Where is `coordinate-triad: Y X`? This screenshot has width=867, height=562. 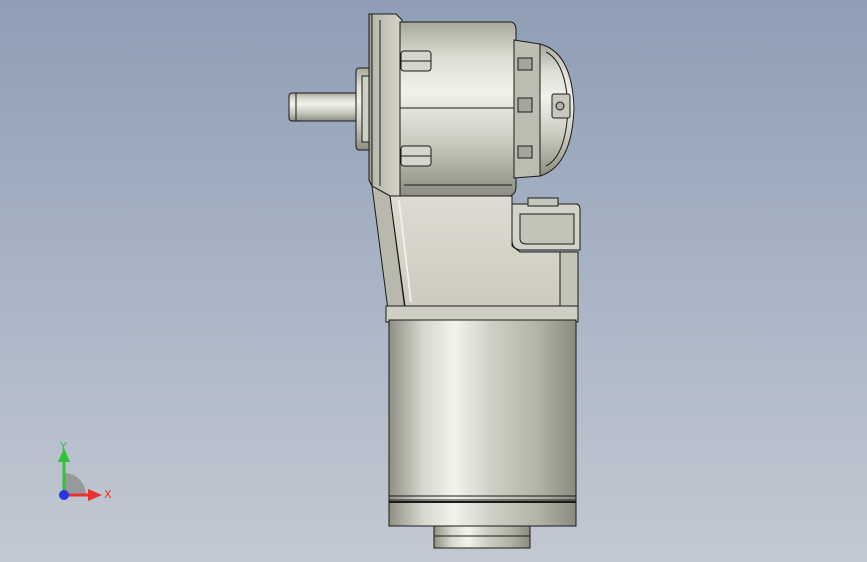 coordinate-triad: Y X is located at coordinates (85, 470).